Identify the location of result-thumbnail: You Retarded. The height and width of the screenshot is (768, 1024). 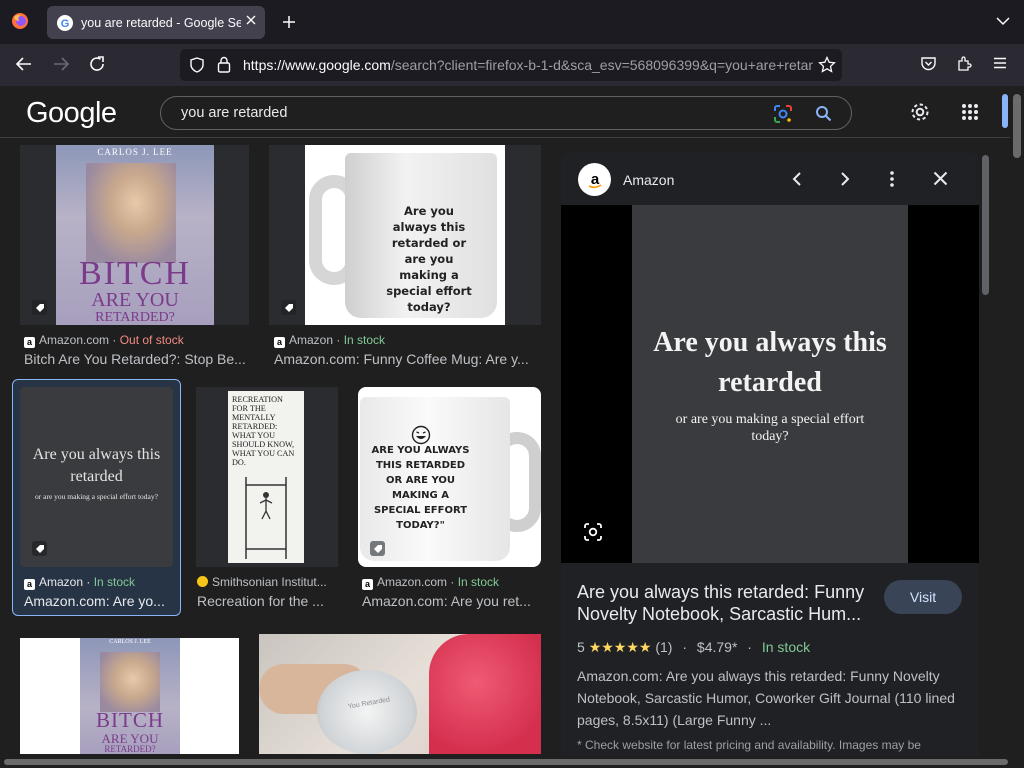
(400, 694).